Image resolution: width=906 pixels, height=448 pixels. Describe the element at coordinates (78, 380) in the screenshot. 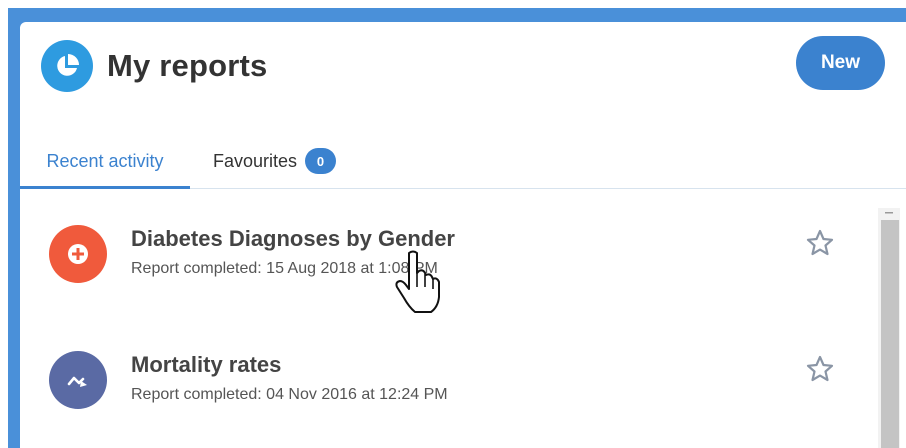

I see `trend-line-icon` at that location.